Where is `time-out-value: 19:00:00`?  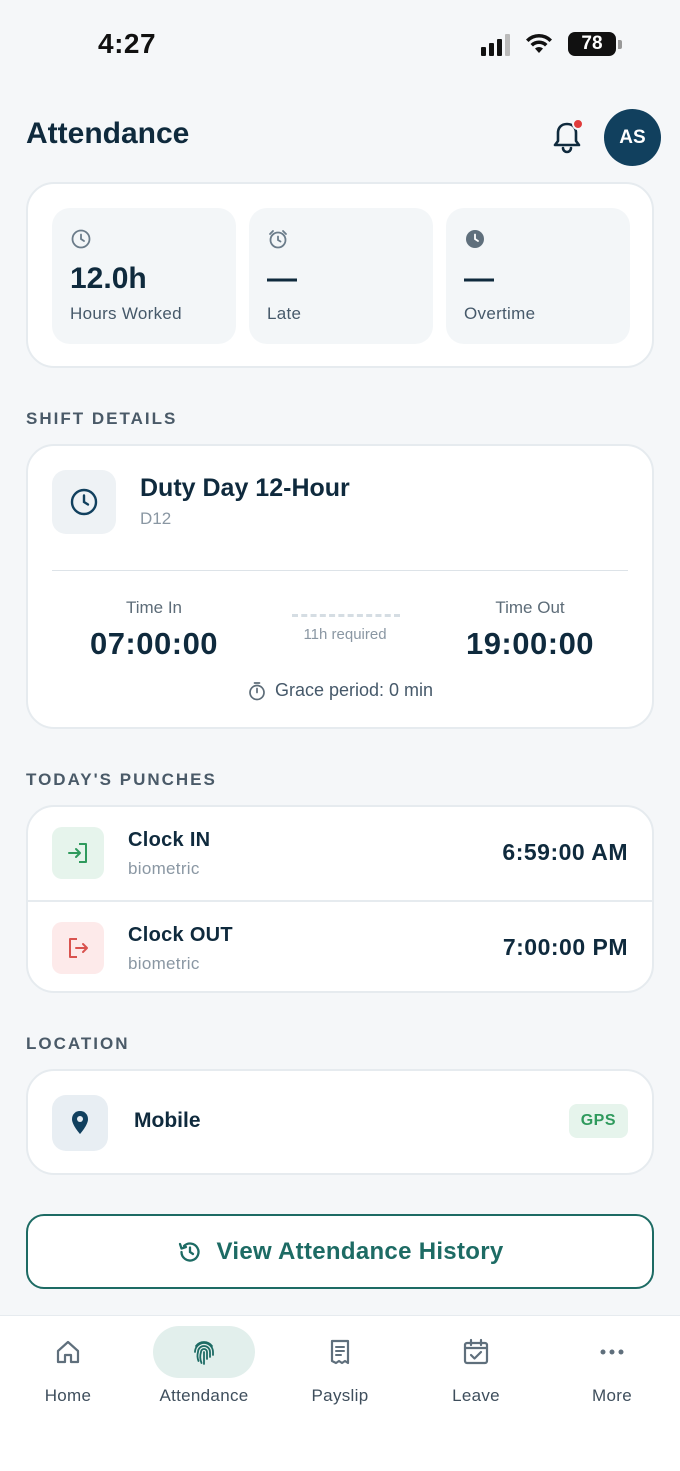
time-out-value: 19:00:00 is located at coordinates (530, 643).